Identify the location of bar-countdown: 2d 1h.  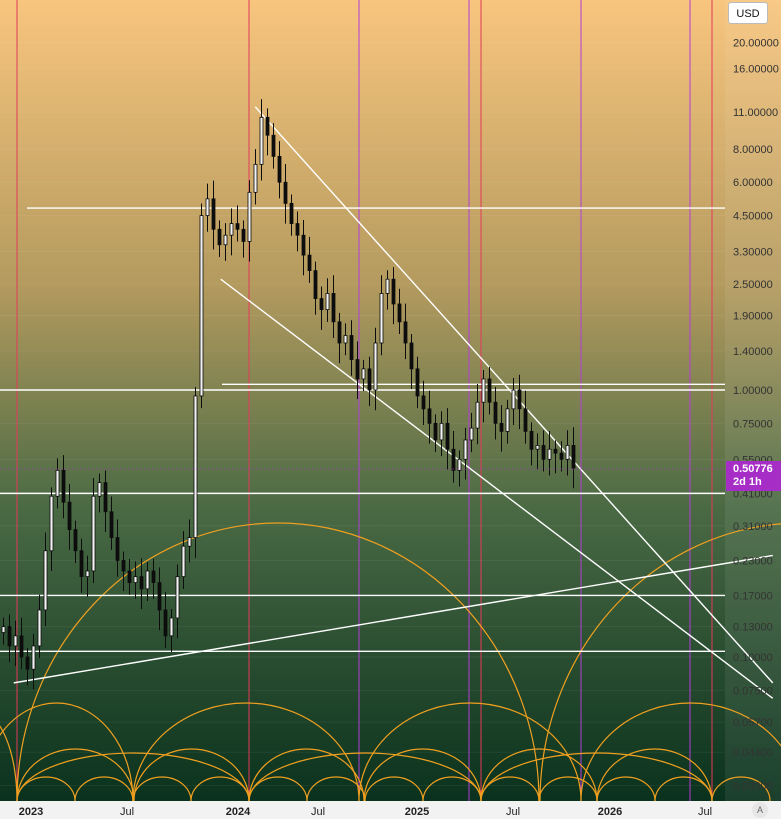
(747, 482).